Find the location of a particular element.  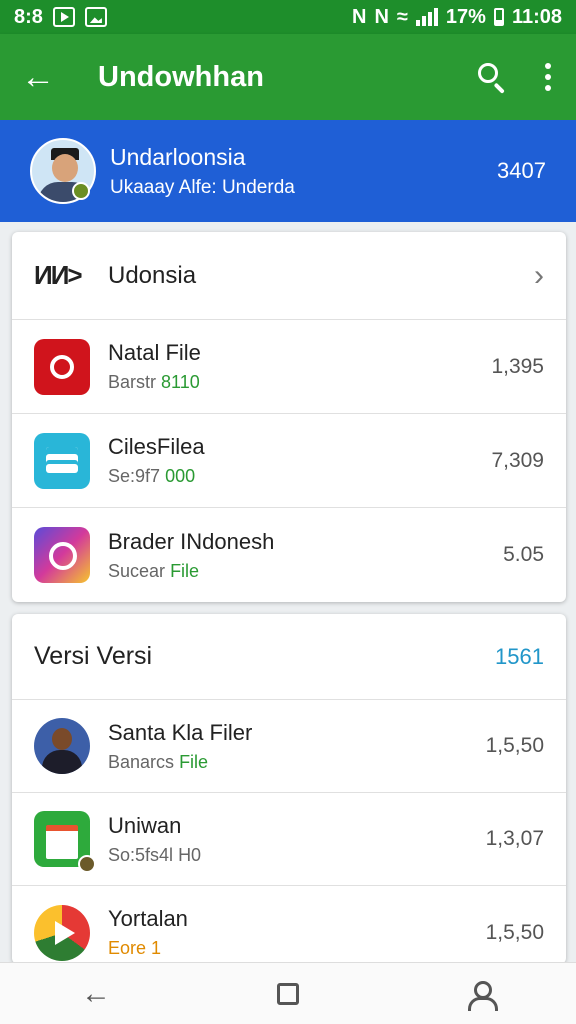

item-subtitle: Se:9f7 000 is located at coordinates (152, 476).